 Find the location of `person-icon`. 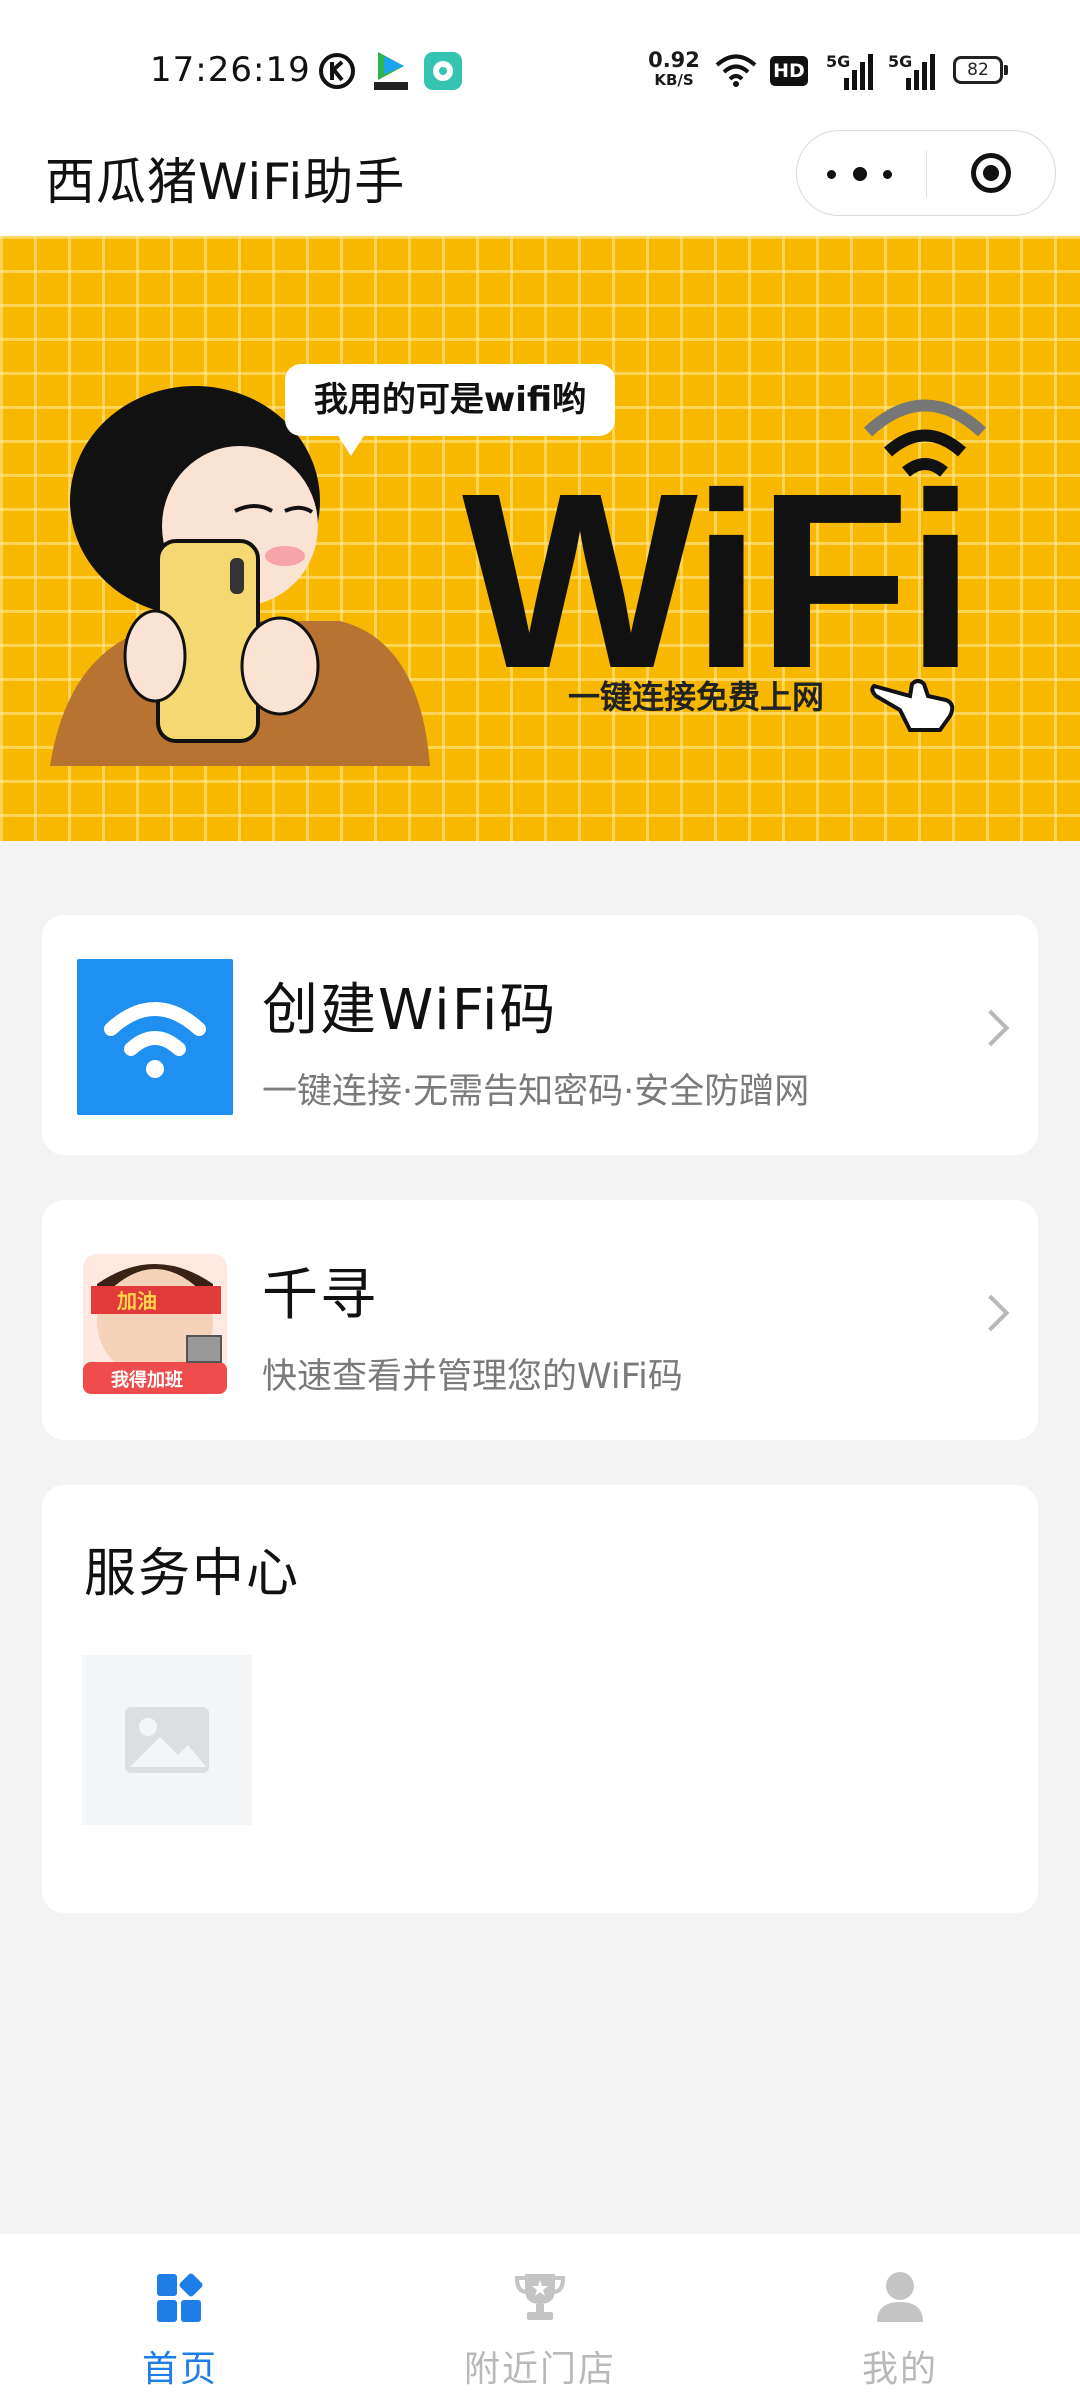

person-icon is located at coordinates (900, 2297).